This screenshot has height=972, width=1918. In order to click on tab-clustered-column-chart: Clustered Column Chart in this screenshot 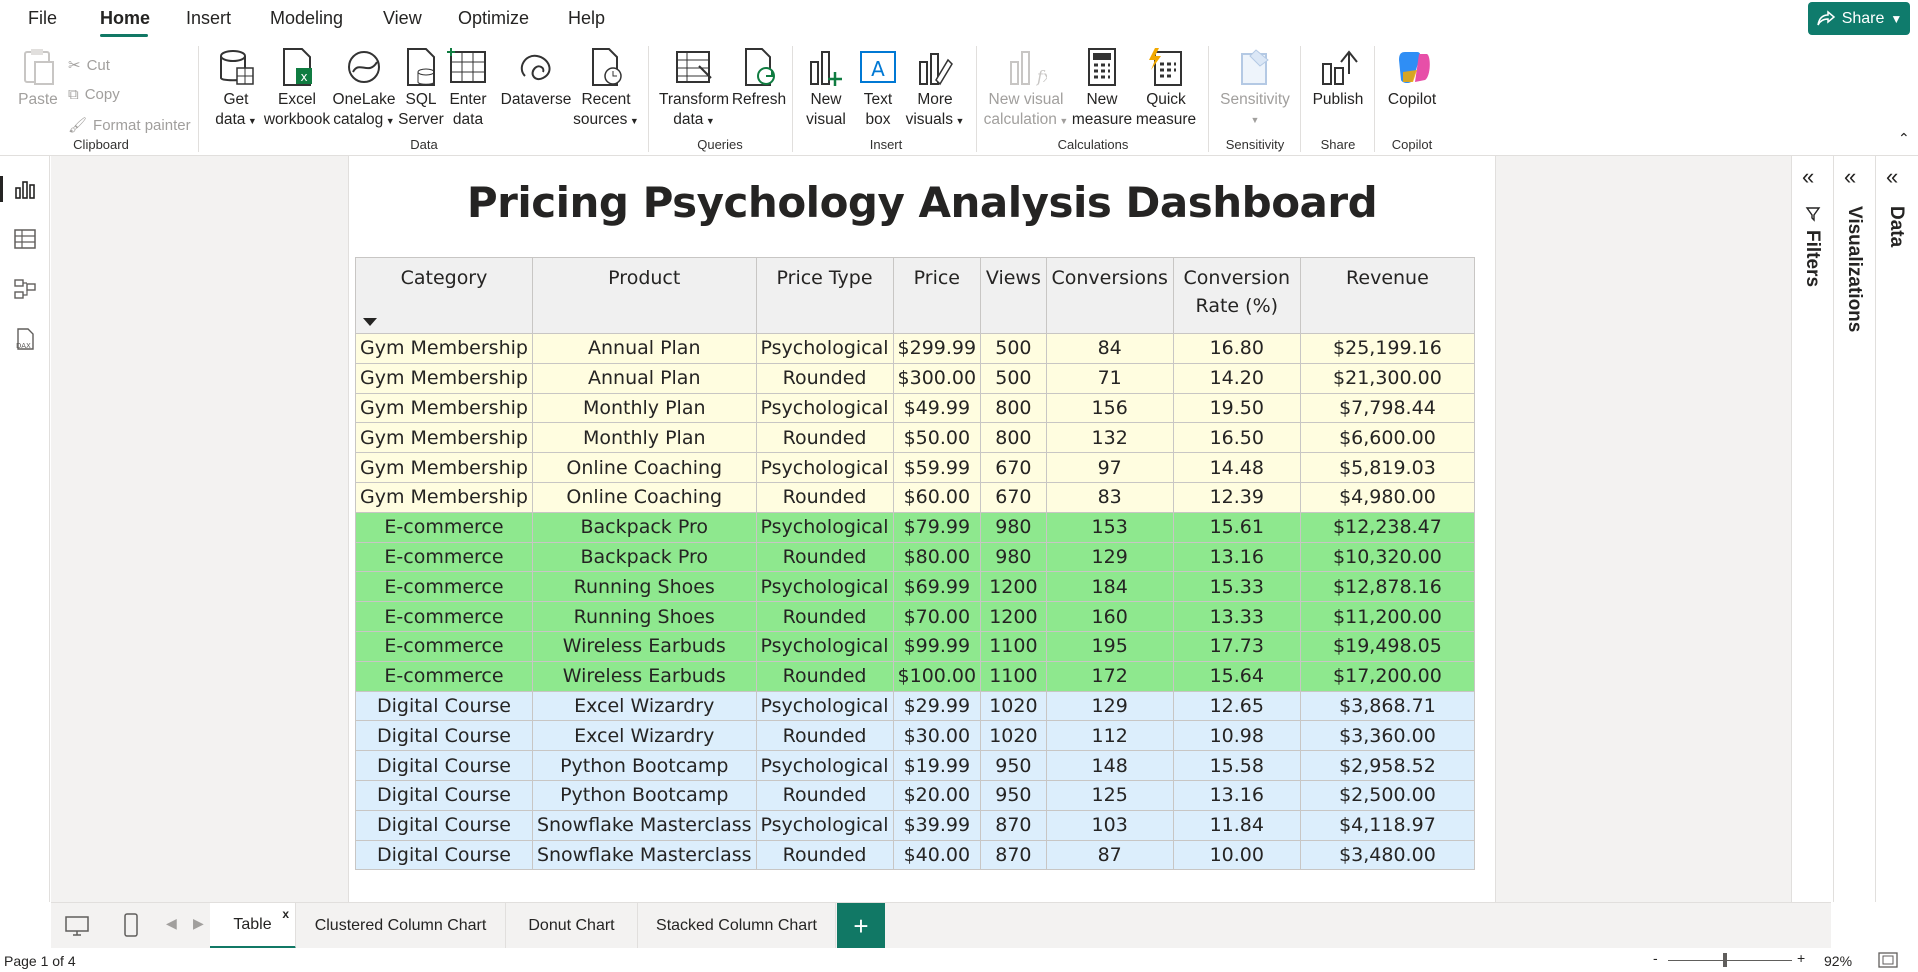, I will do `click(401, 926)`.